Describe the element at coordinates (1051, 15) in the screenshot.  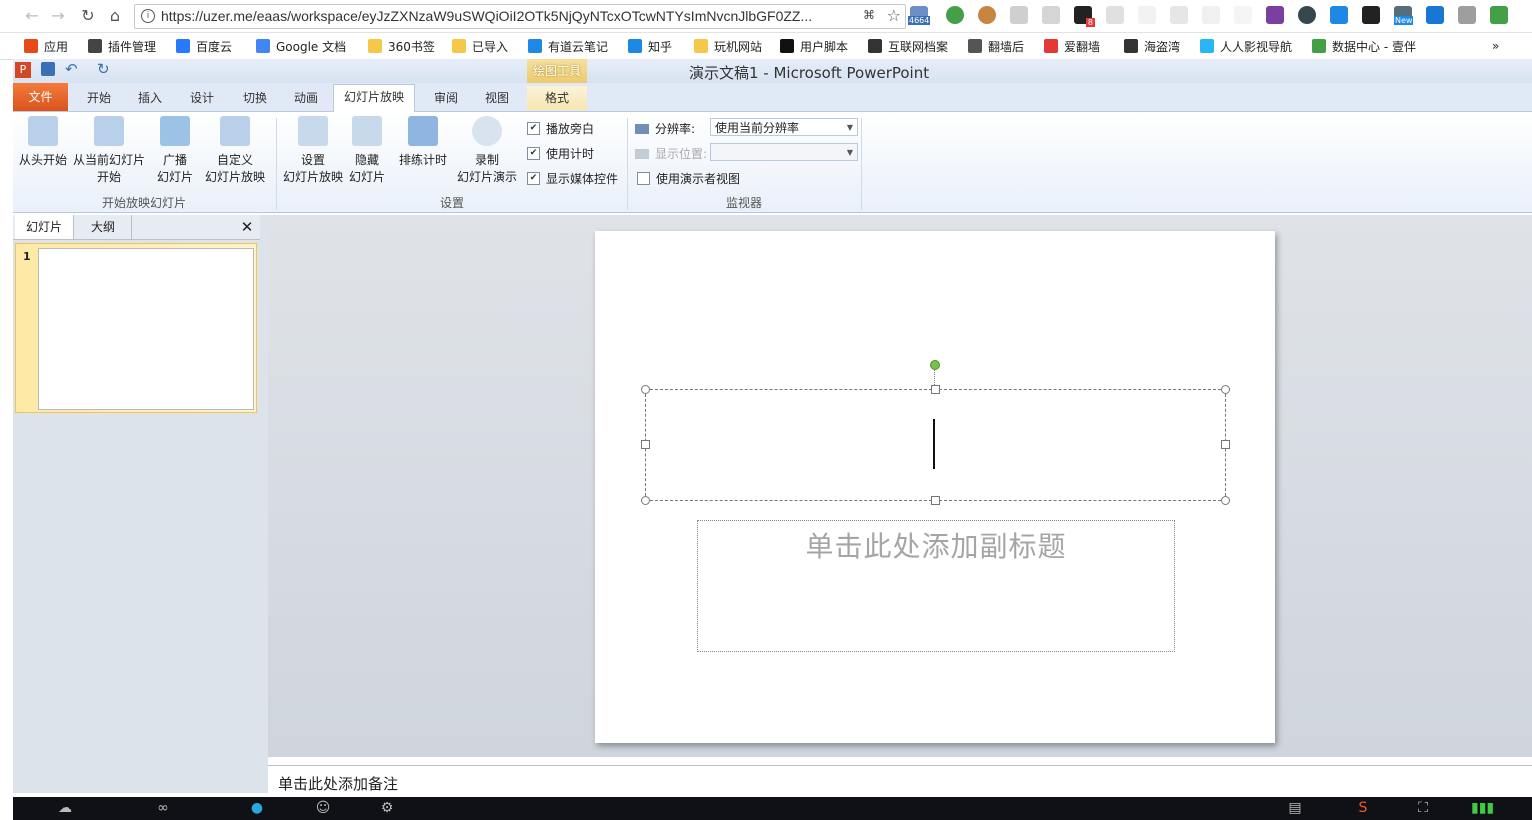
I see `extension-grid-icon` at that location.